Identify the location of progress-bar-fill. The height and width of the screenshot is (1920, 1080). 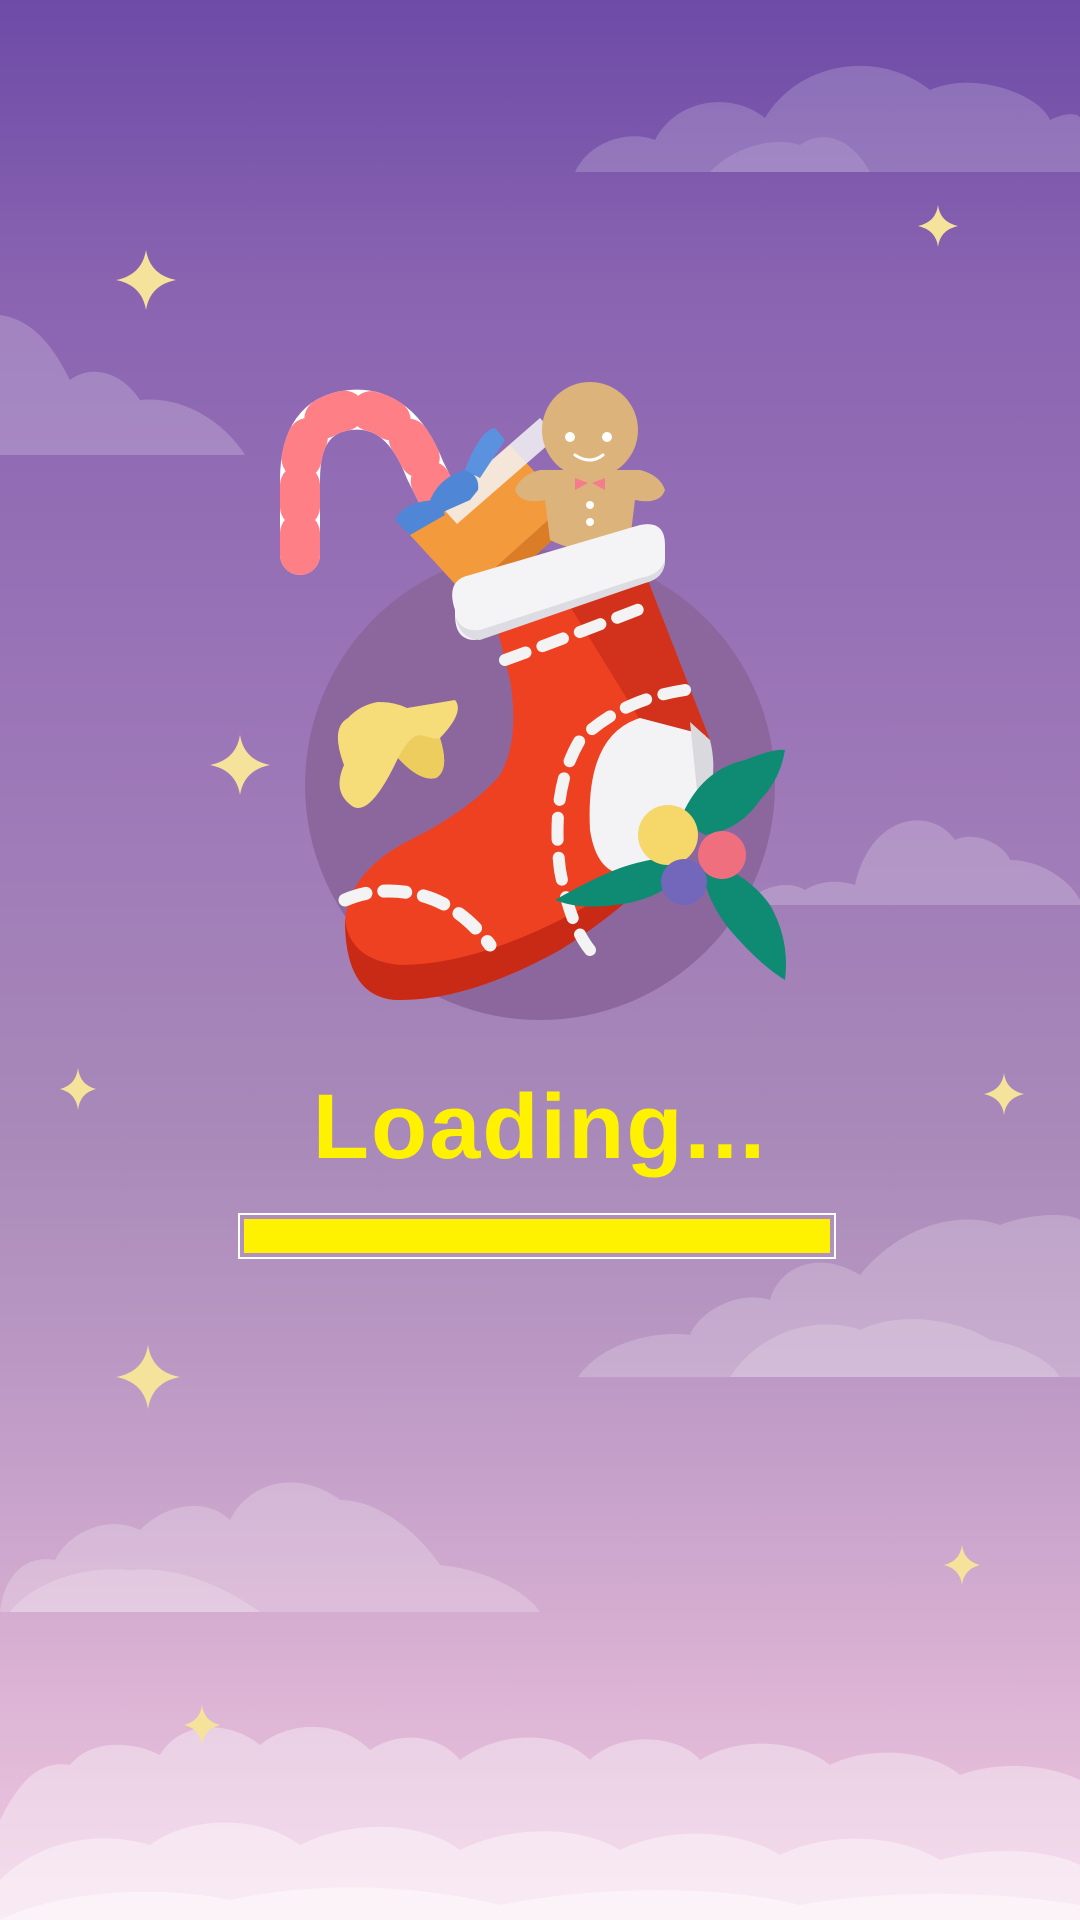
(537, 1236).